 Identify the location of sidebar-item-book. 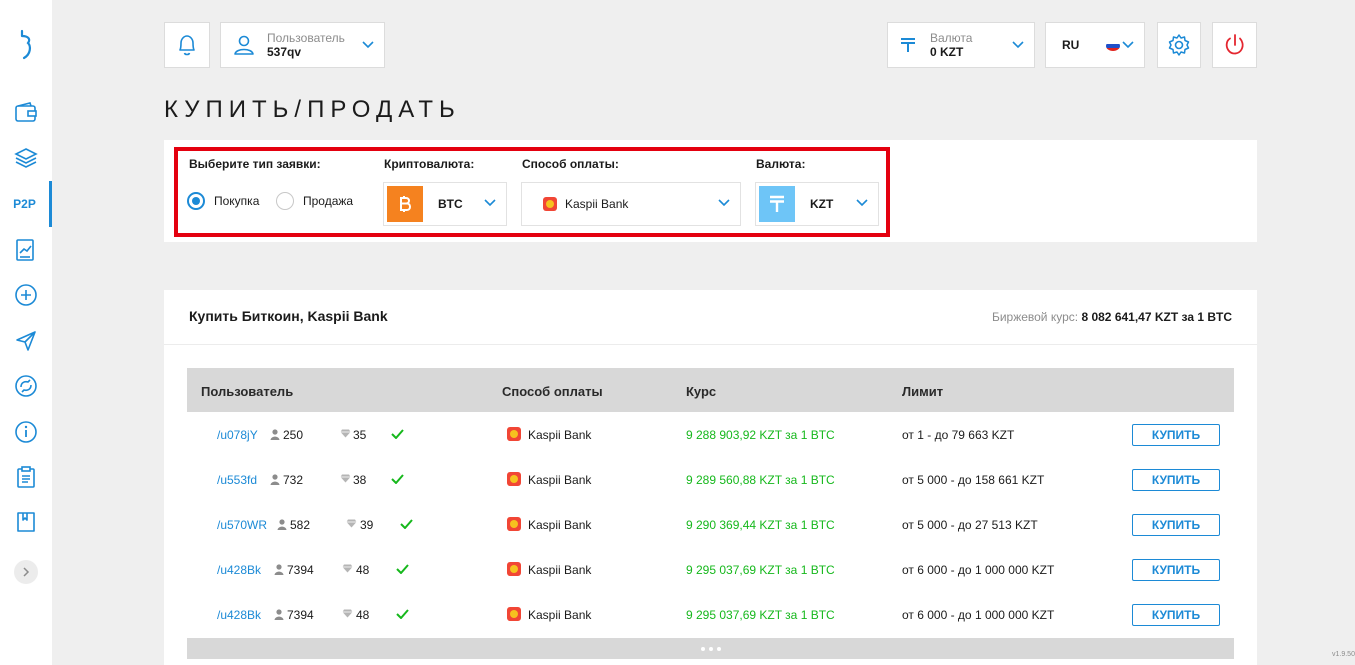
(26, 522).